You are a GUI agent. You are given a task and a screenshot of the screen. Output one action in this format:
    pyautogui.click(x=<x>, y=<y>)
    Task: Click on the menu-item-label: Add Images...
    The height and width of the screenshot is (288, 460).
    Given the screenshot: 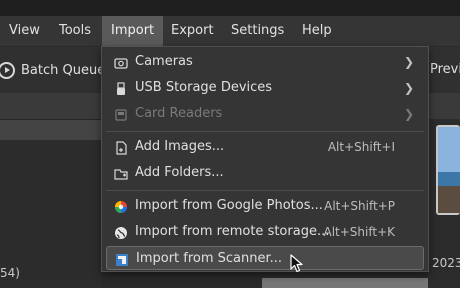 What is the action you would take?
    pyautogui.click(x=180, y=146)
    